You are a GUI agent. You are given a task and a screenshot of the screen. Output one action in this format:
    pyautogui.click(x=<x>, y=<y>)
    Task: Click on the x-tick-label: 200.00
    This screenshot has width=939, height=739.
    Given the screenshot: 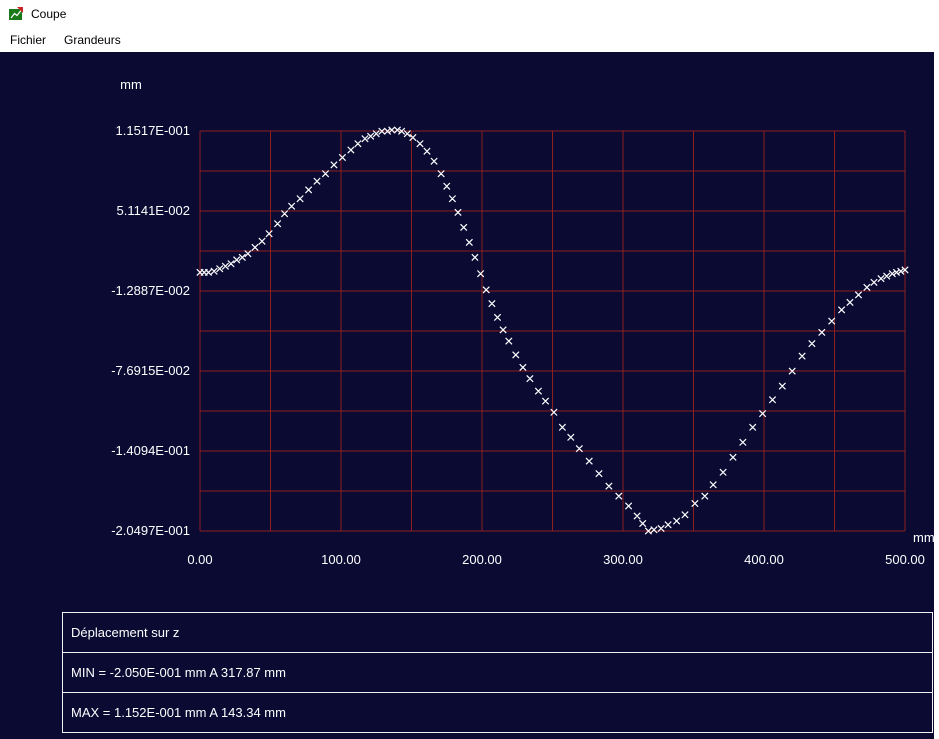 What is the action you would take?
    pyautogui.click(x=482, y=559)
    